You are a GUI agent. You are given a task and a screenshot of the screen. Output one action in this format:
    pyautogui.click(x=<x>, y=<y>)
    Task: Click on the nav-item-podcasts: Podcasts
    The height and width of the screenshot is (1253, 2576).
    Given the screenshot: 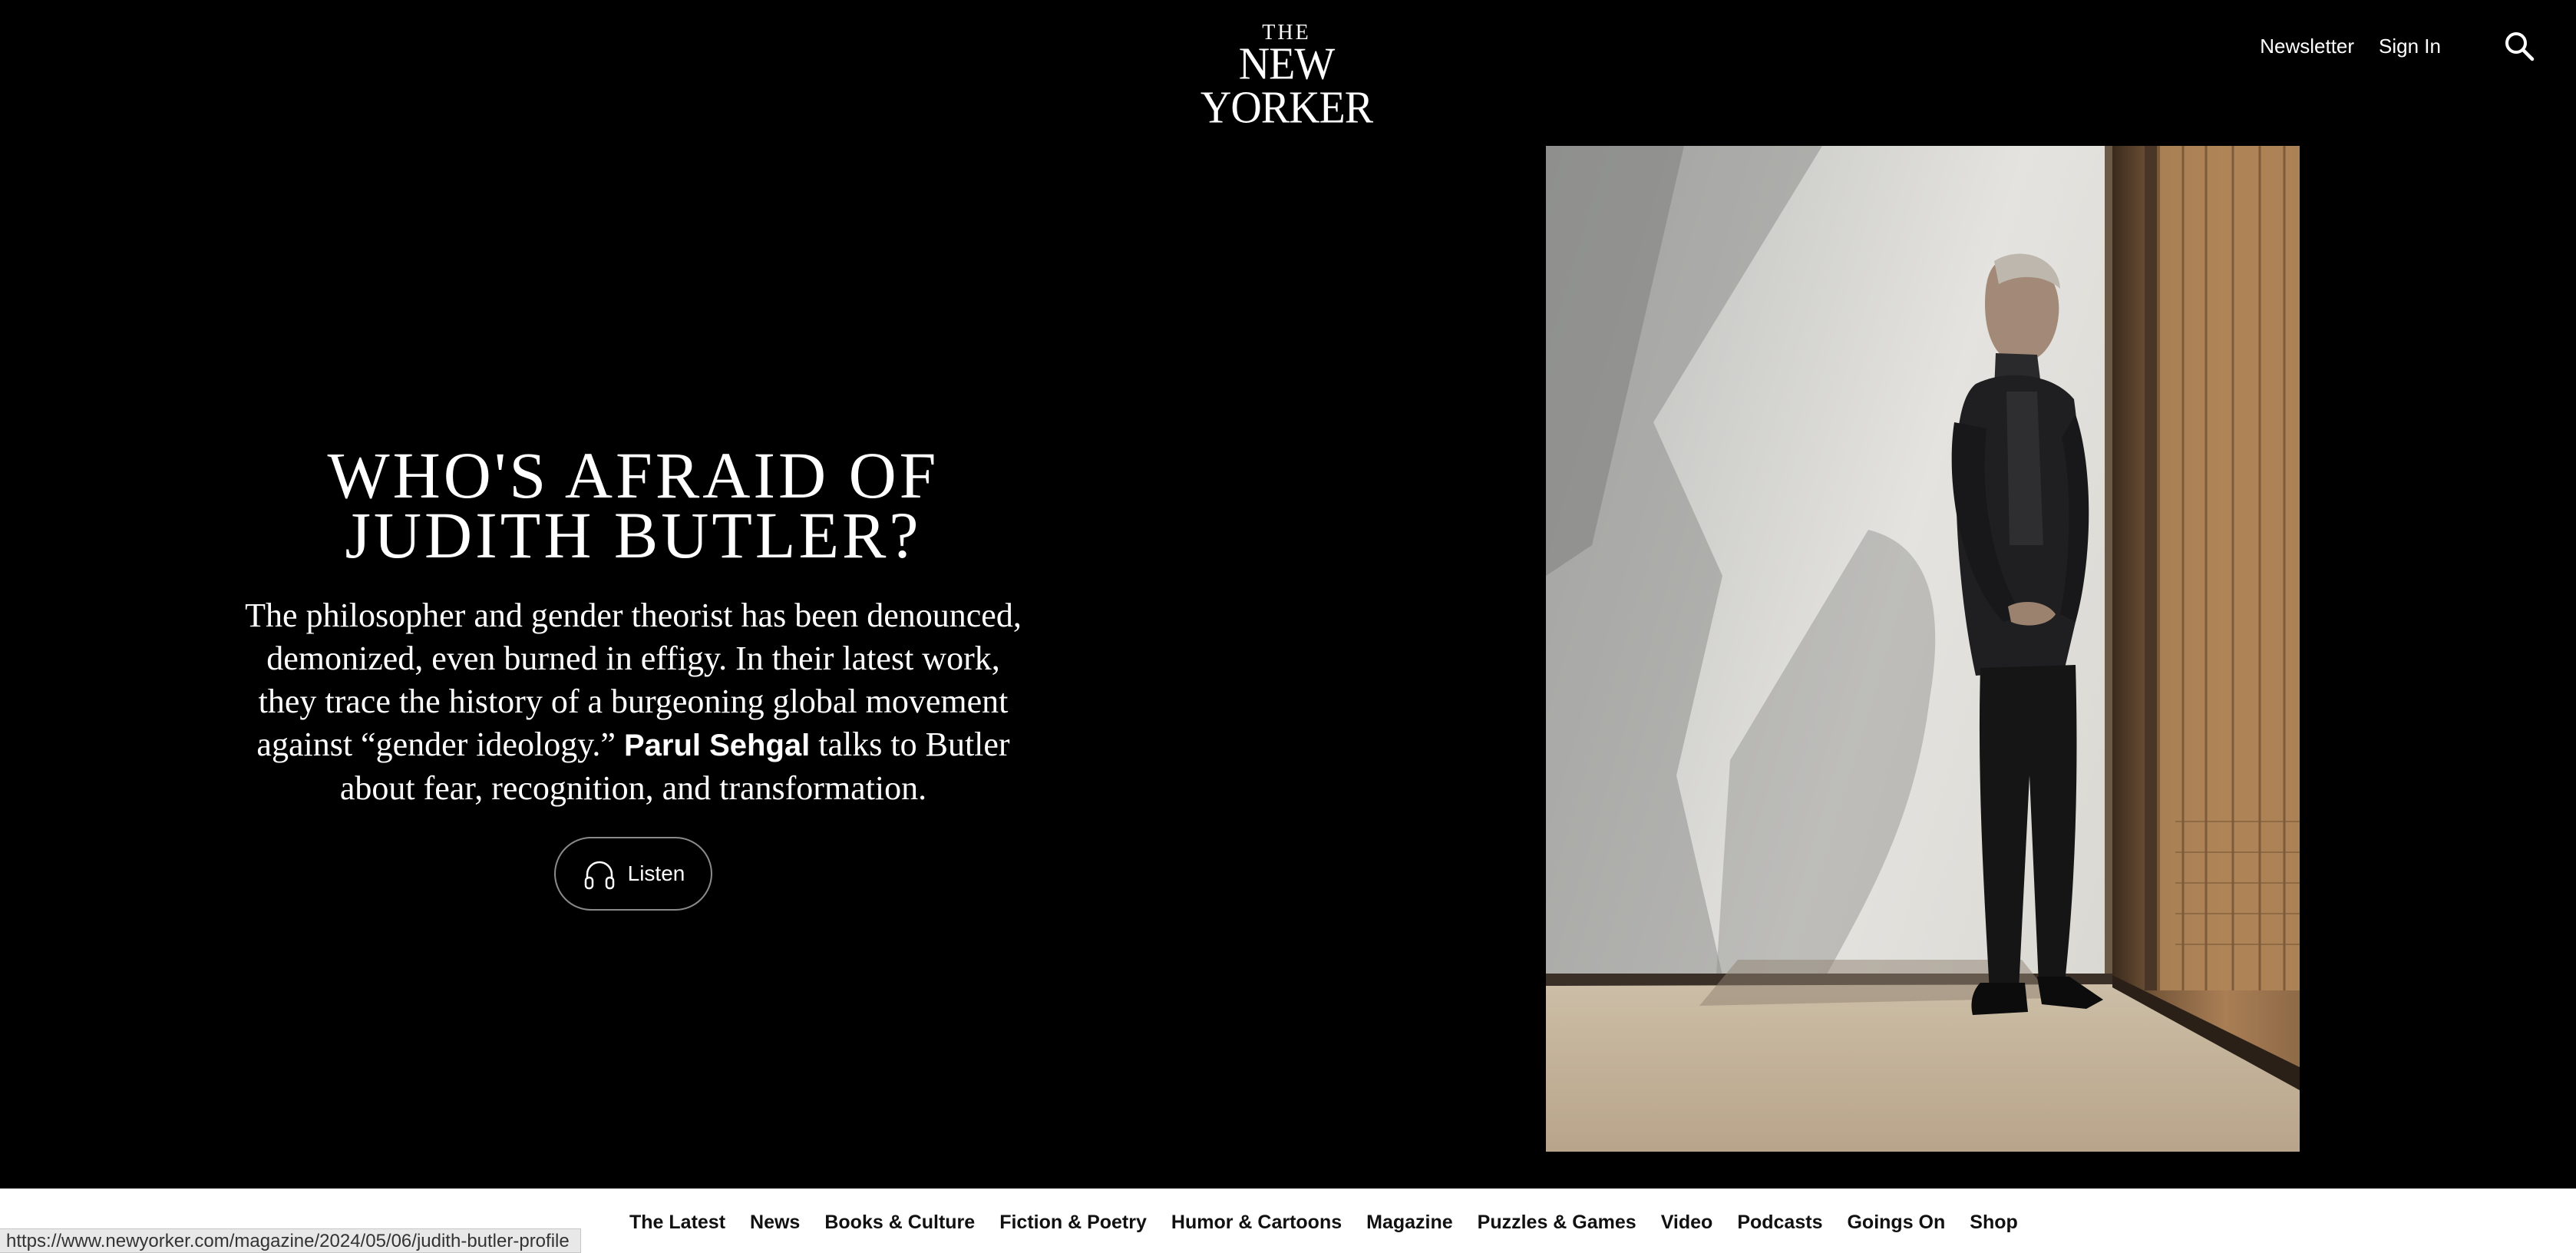 What is the action you would take?
    pyautogui.click(x=1779, y=1223)
    